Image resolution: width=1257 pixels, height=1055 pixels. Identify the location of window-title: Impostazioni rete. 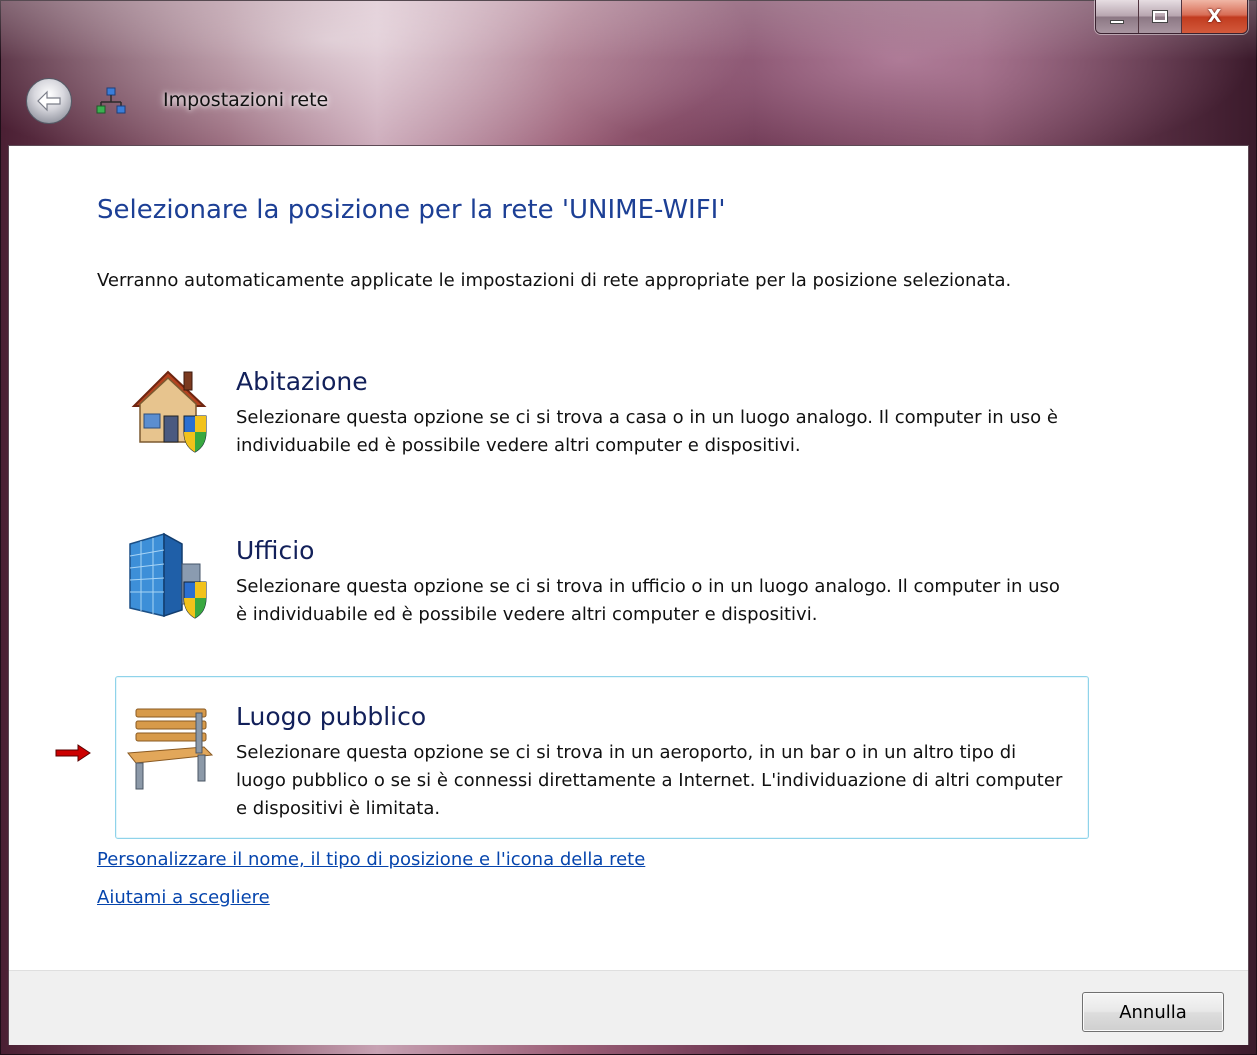
(246, 100).